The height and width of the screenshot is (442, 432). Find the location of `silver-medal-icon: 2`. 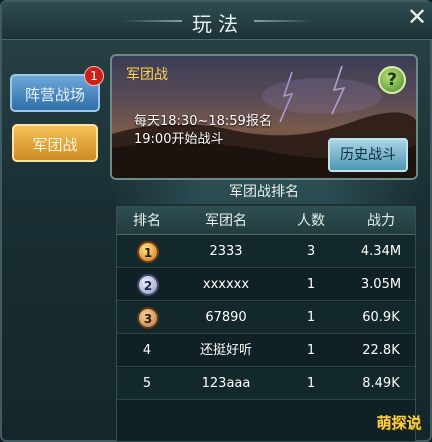

silver-medal-icon: 2 is located at coordinates (148, 285).